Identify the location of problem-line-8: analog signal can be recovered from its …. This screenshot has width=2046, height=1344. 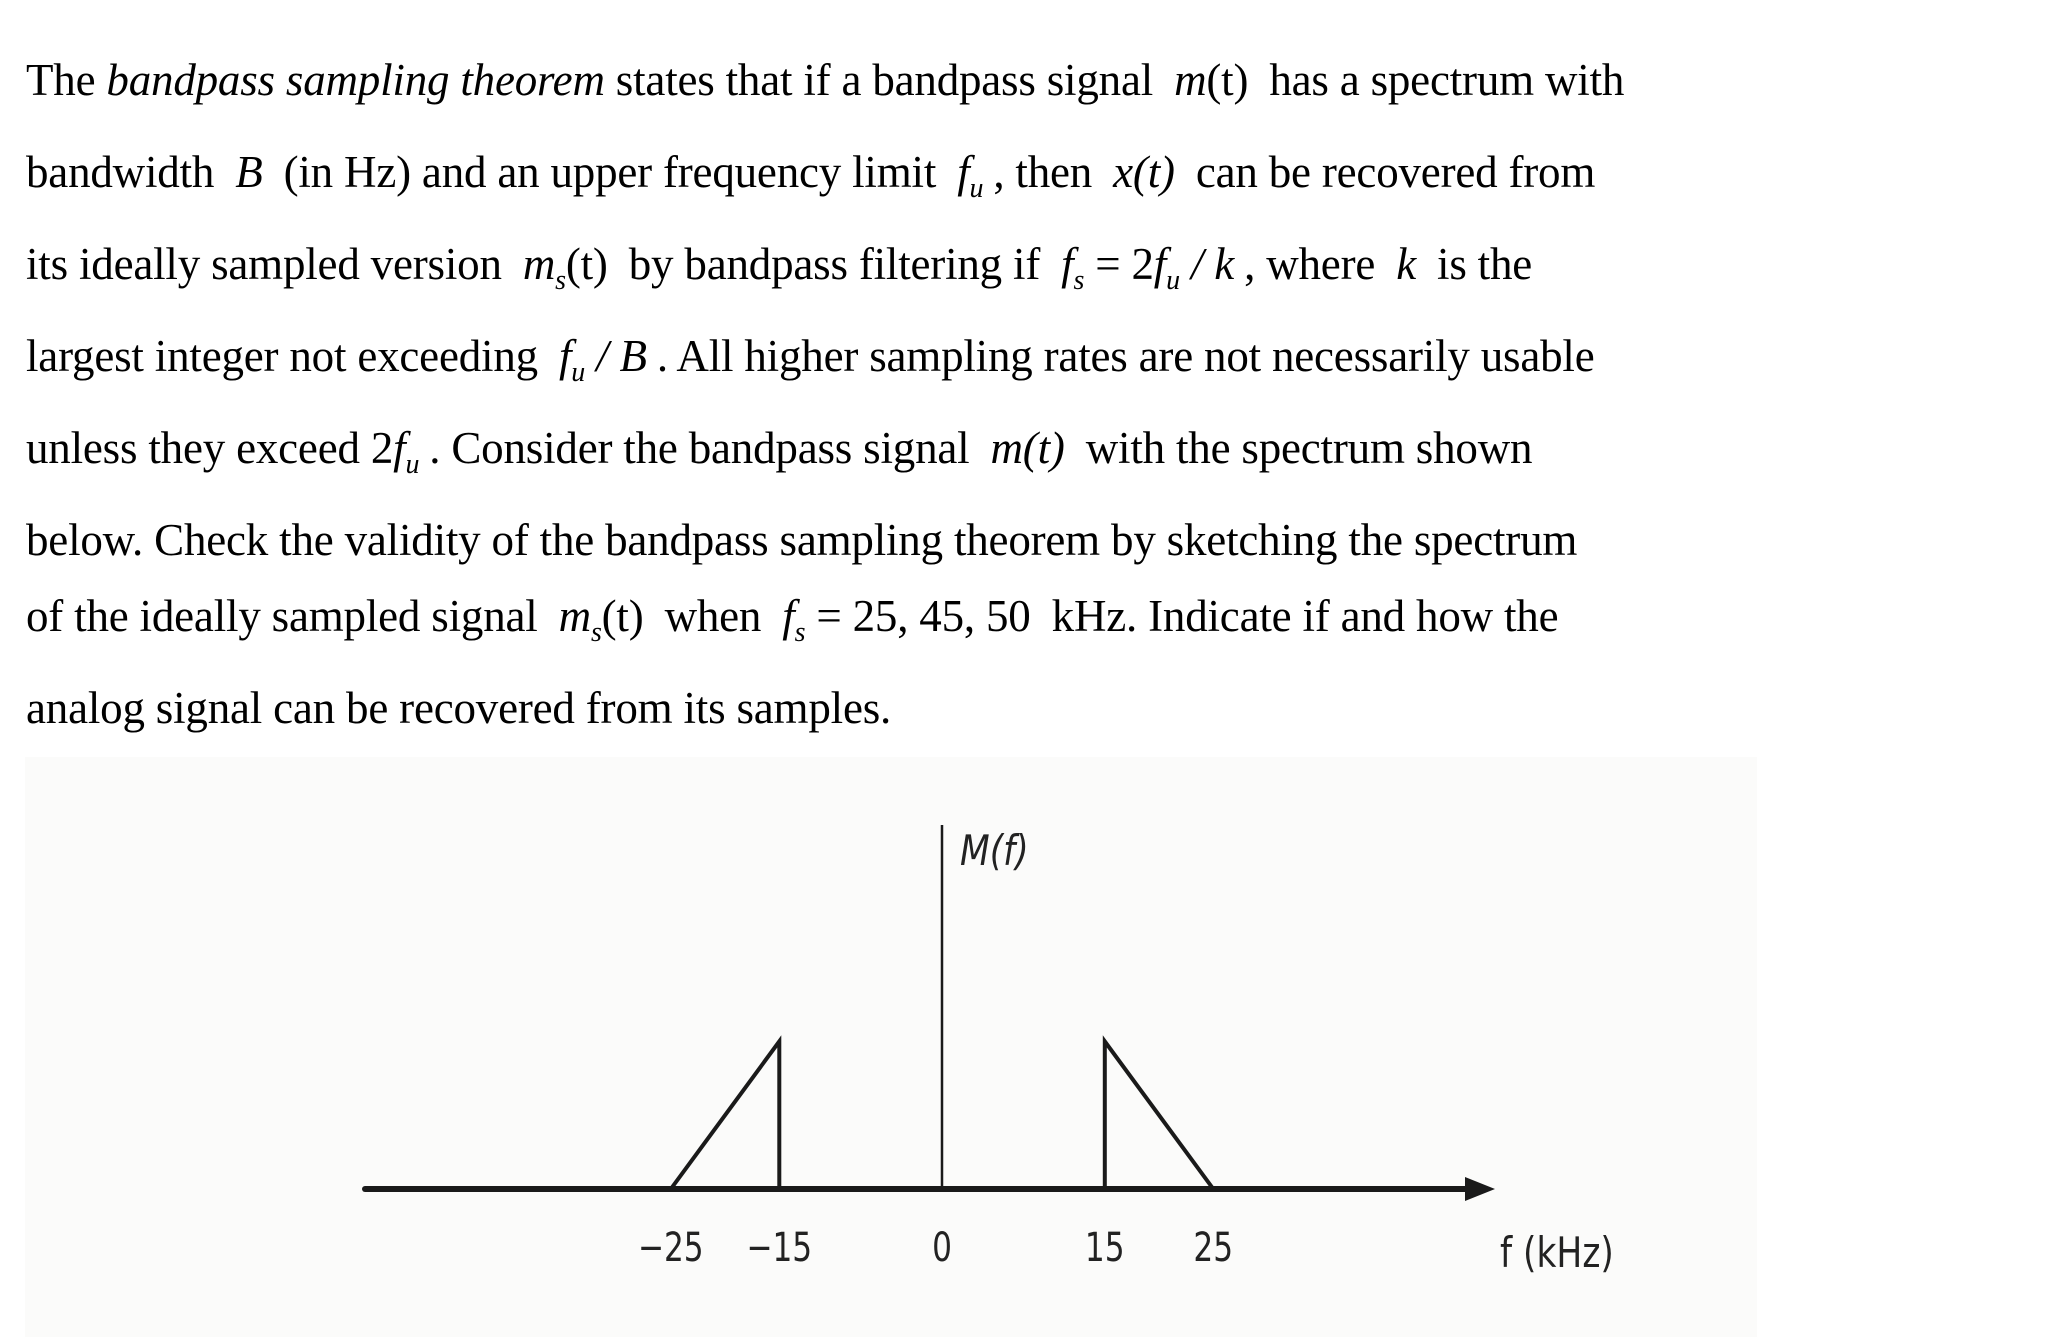
(459, 708).